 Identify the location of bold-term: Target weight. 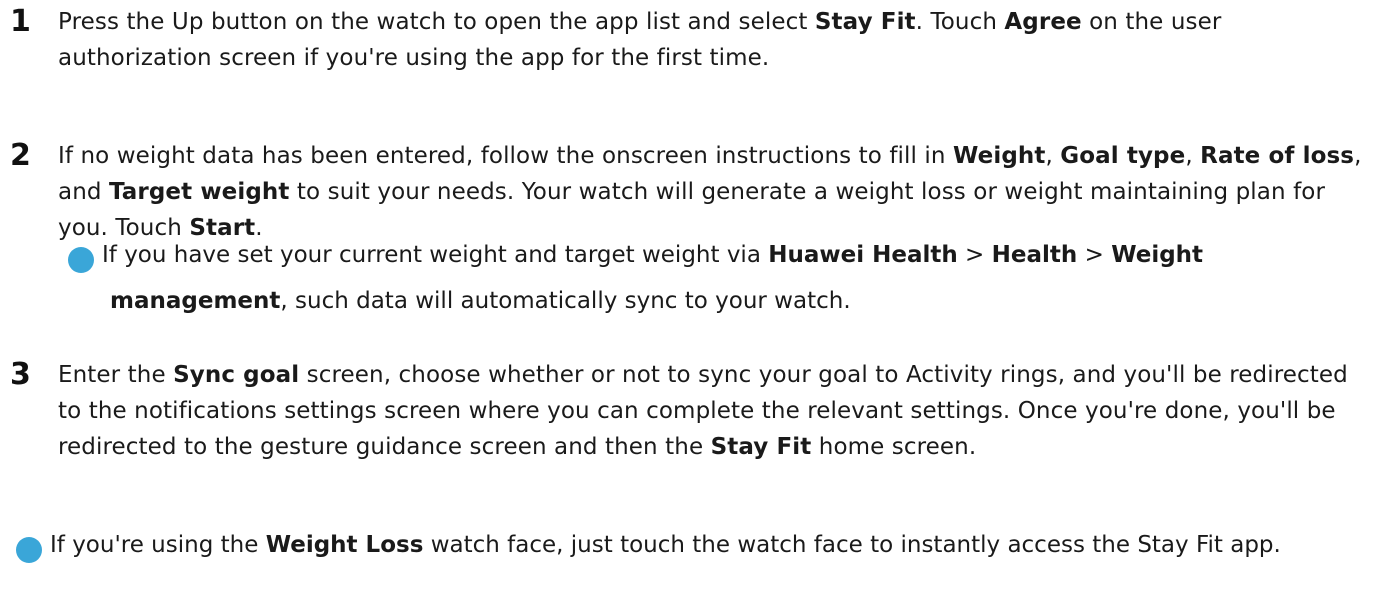
(199, 192).